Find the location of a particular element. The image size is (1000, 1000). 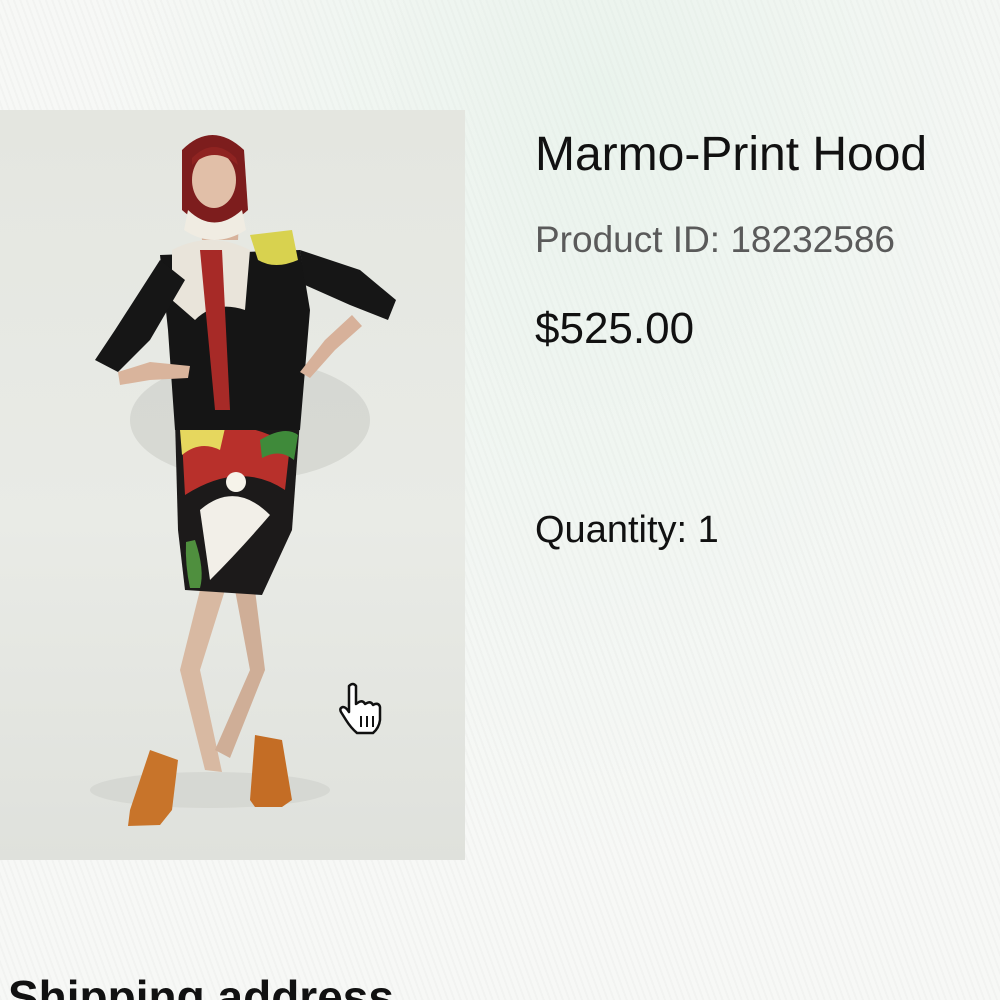

product-id: Product ID: 18232586 is located at coordinates (715, 239).